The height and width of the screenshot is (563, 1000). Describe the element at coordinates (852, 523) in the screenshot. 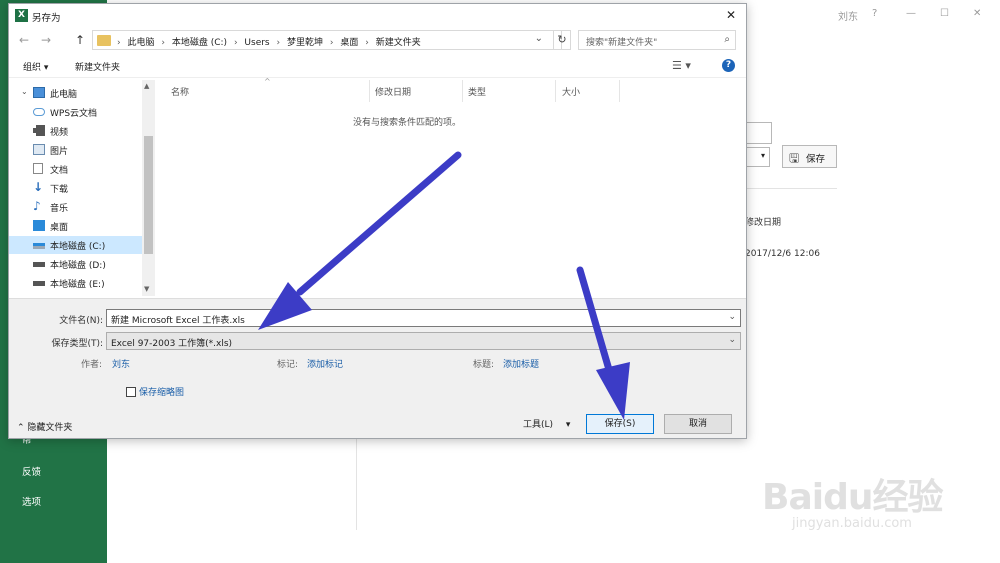

I see `watermark-url: jingyan.baidu.com` at that location.